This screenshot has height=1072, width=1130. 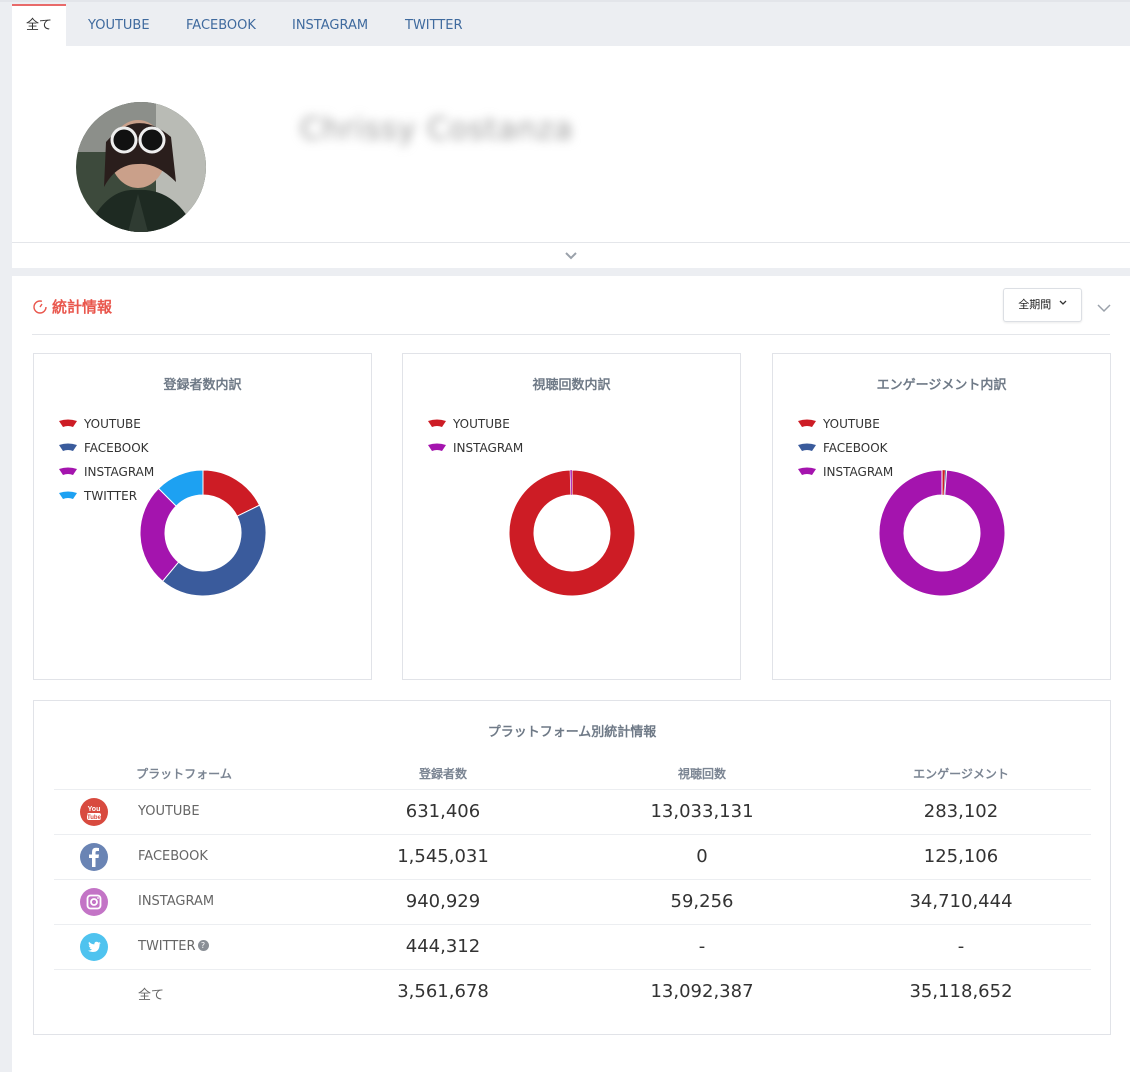 I want to click on table-row: INSTAGRAM 940,929 59,256 34,710,444, so click(x=572, y=901).